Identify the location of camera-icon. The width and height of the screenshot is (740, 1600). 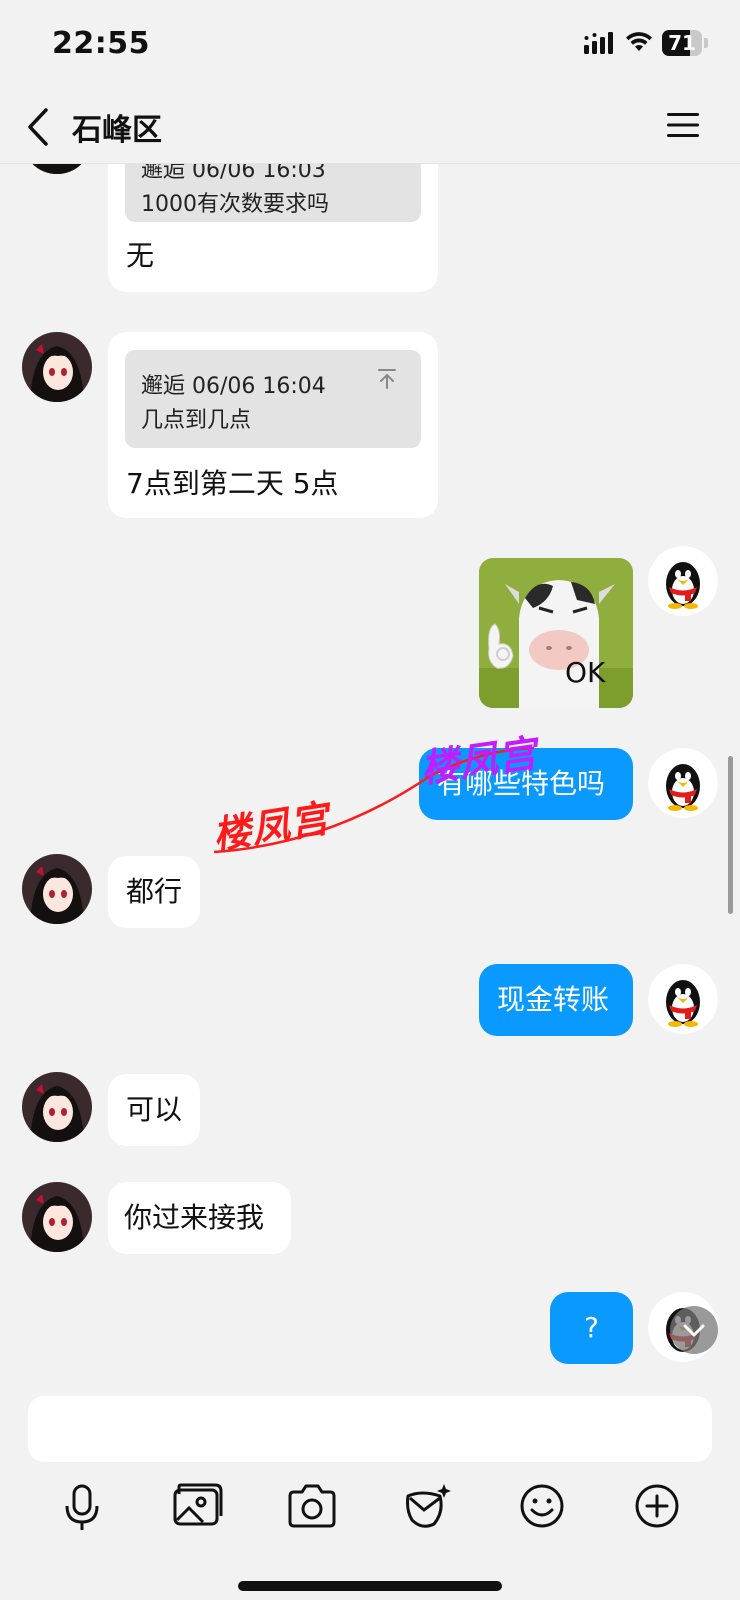
(312, 1506).